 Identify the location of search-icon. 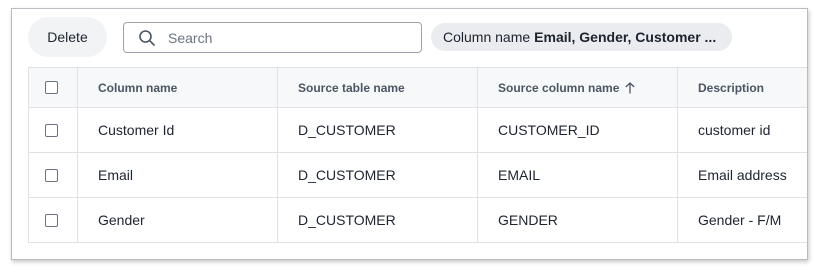
(147, 37).